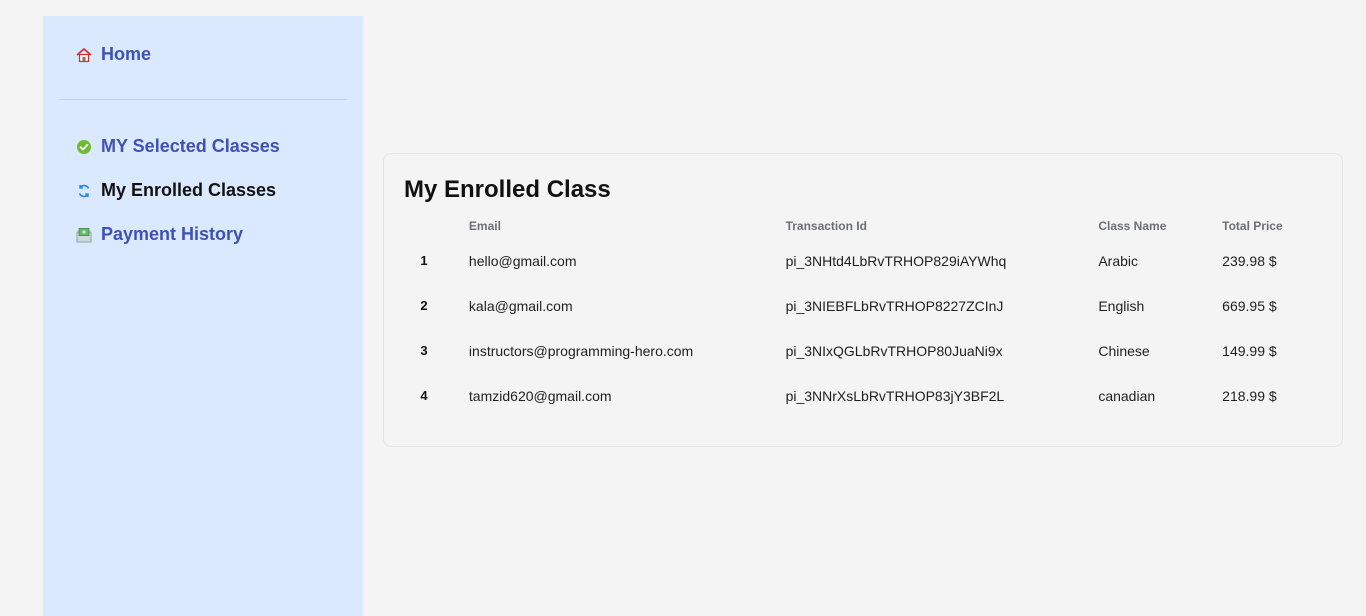  What do you see at coordinates (203, 99) in the screenshot?
I see `sidebar-divider` at bounding box center [203, 99].